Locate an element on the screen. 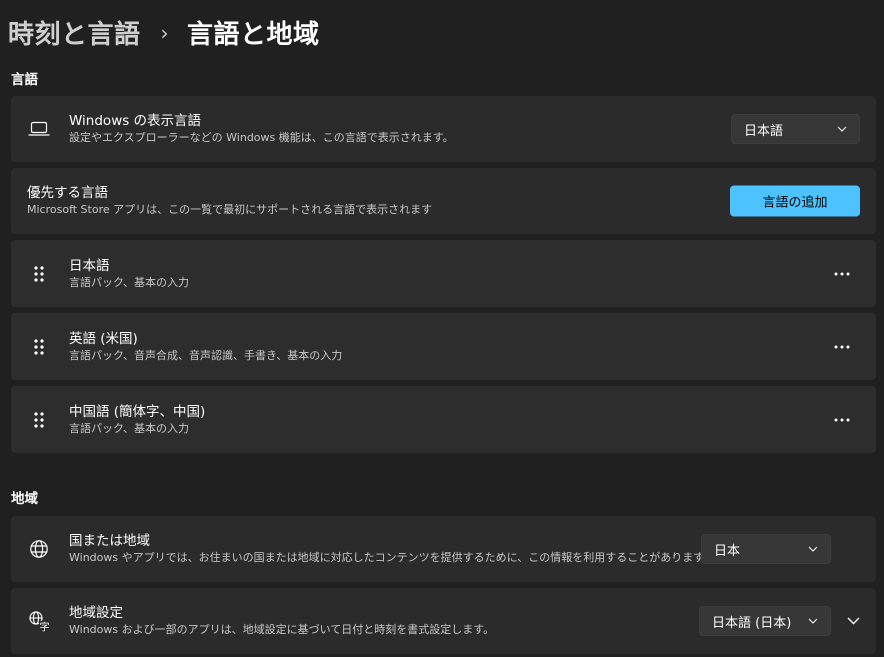 The width and height of the screenshot is (884, 657). language-item: 英語 (米国) 言語パック、音声合成、音声認識、手書き、基本の入力 is located at coordinates (443, 346).